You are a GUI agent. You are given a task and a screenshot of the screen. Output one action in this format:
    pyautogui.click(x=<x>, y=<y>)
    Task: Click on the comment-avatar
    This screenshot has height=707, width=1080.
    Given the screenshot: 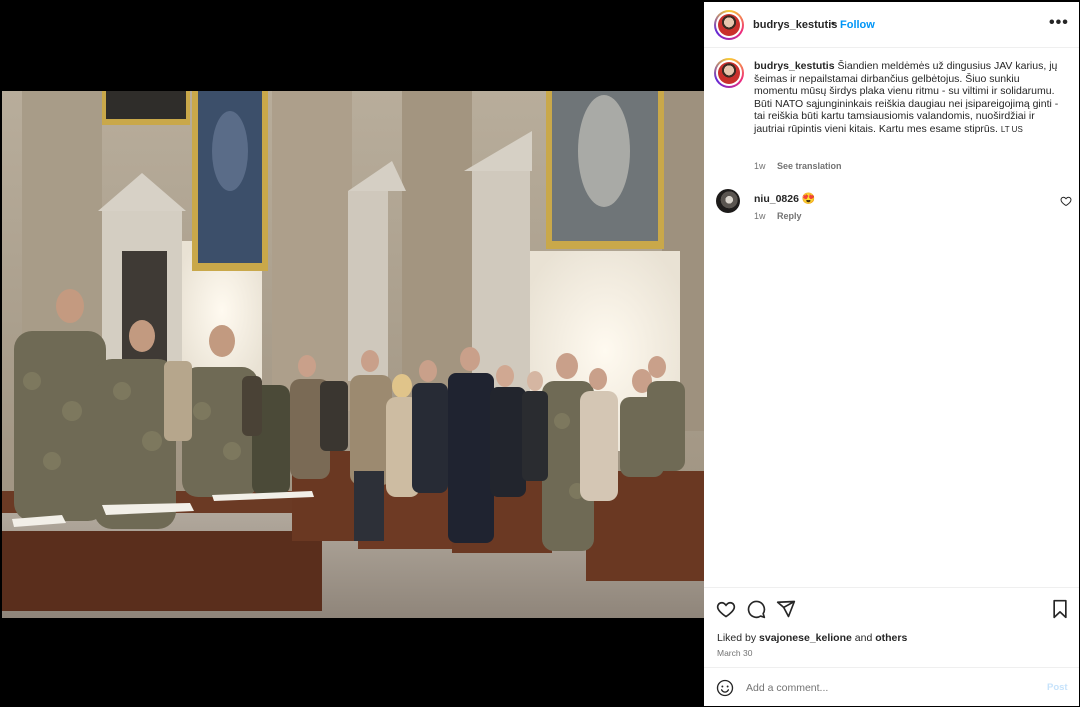 What is the action you would take?
    pyautogui.click(x=728, y=201)
    